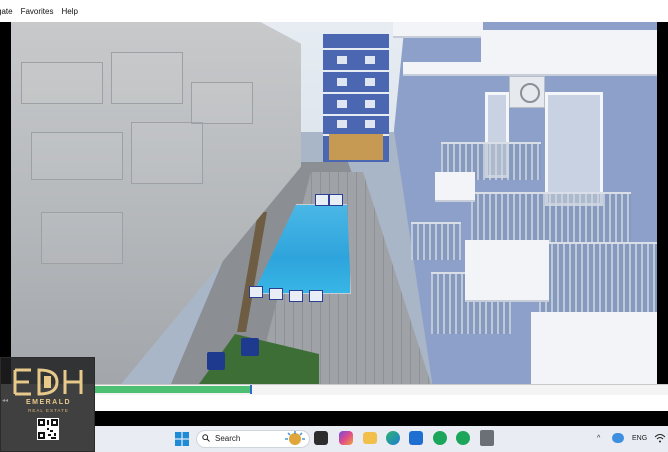  I want to click on player-status-strip, so click(381, 418).